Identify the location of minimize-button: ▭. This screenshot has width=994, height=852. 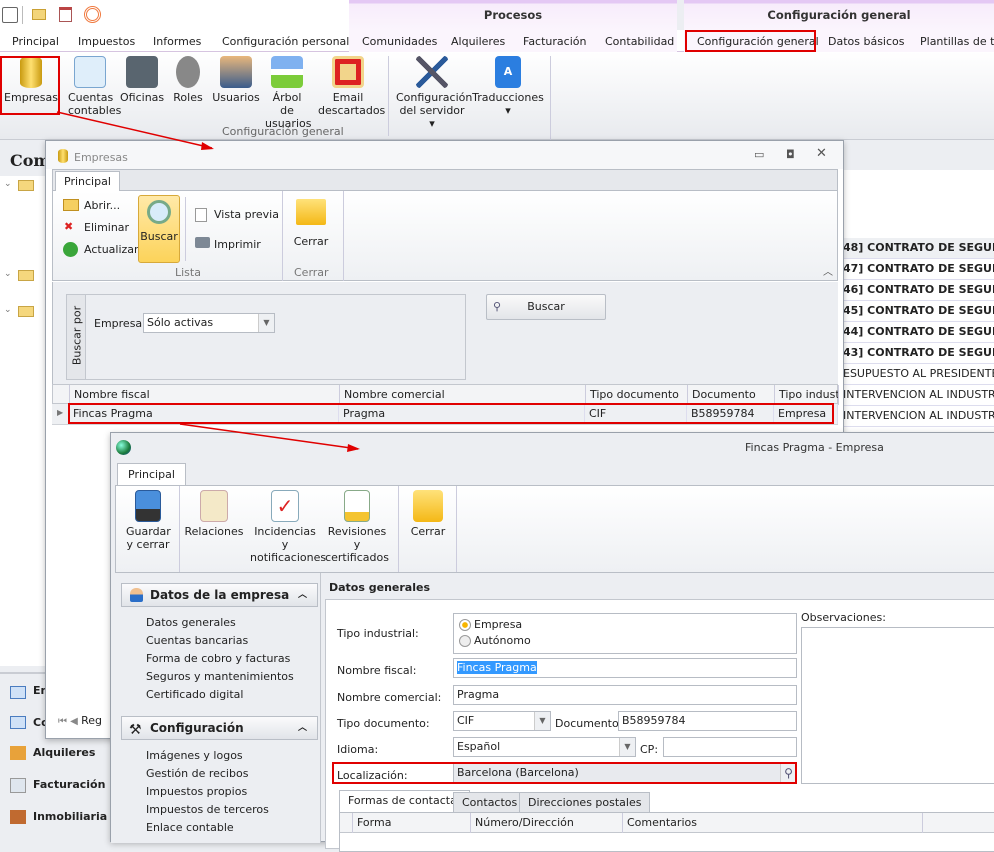
(759, 154).